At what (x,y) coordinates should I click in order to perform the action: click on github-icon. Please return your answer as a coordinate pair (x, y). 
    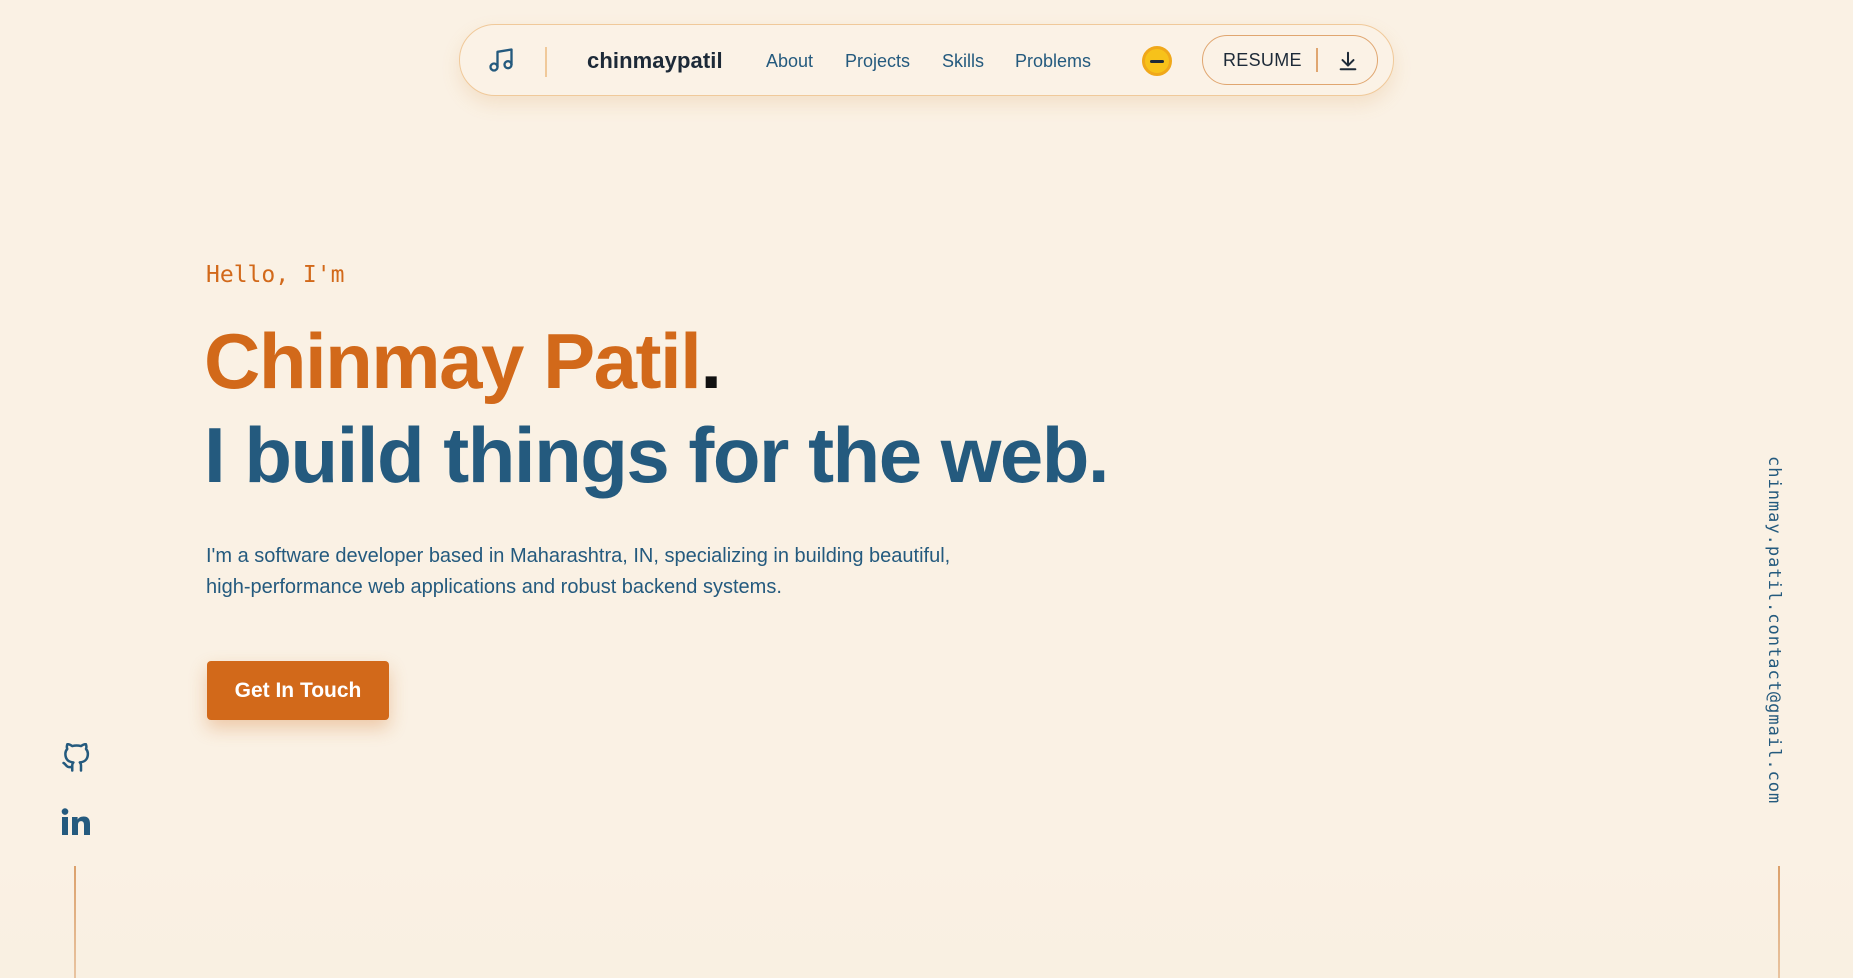
    Looking at the image, I should click on (76, 757).